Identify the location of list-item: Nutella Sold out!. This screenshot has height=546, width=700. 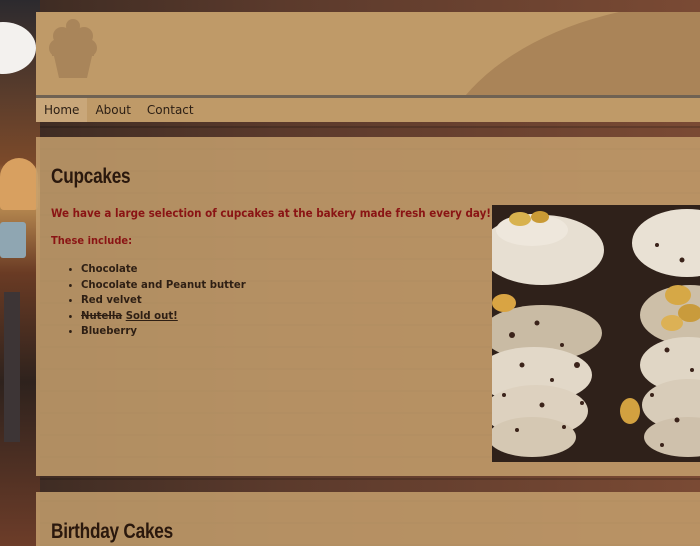
(163, 316).